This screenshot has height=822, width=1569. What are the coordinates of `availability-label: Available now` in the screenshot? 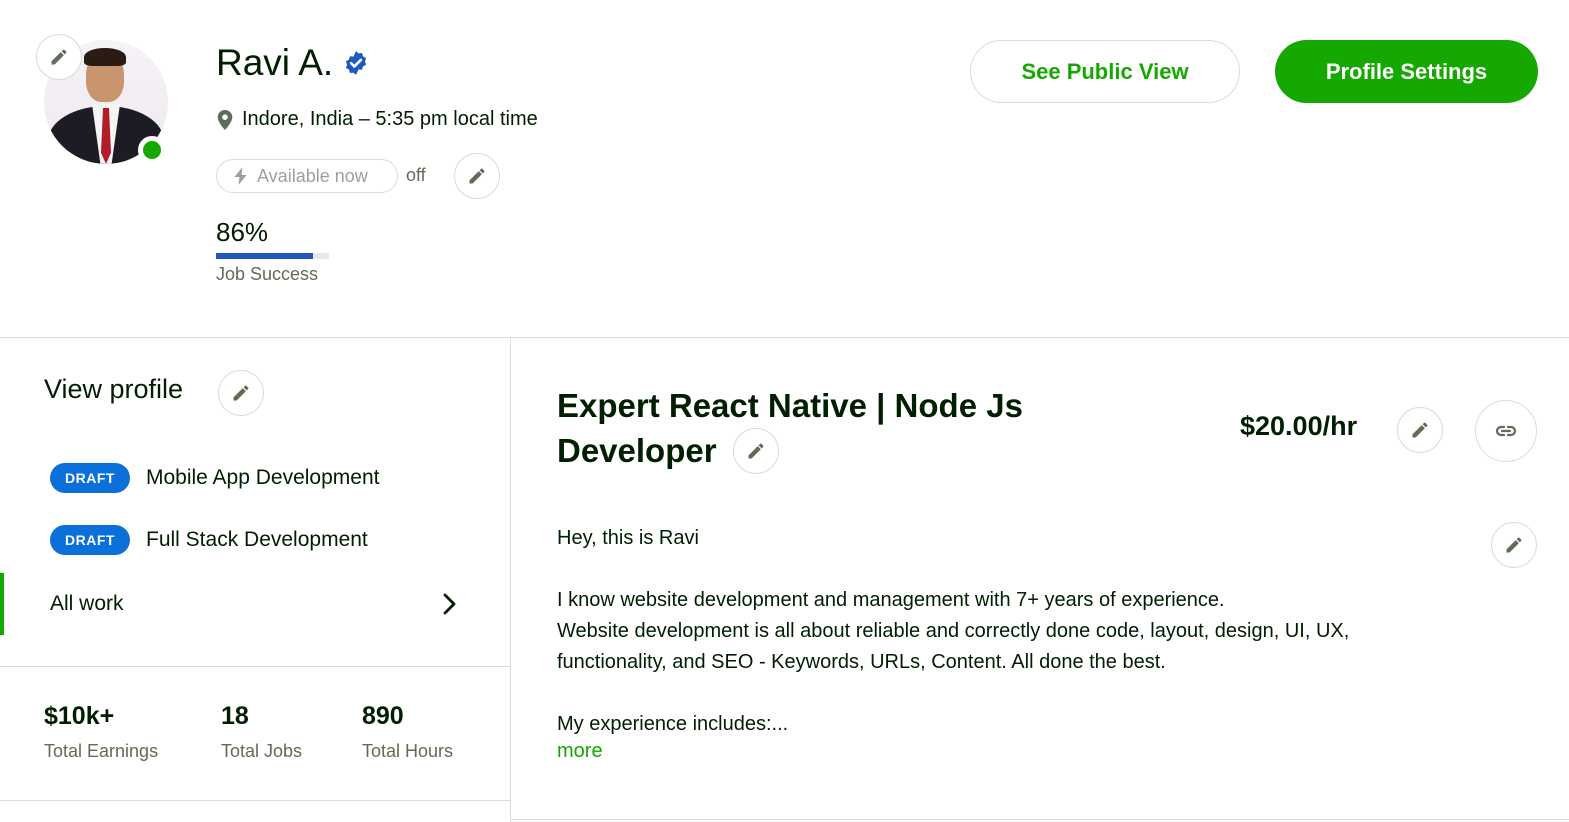 It's located at (312, 175).